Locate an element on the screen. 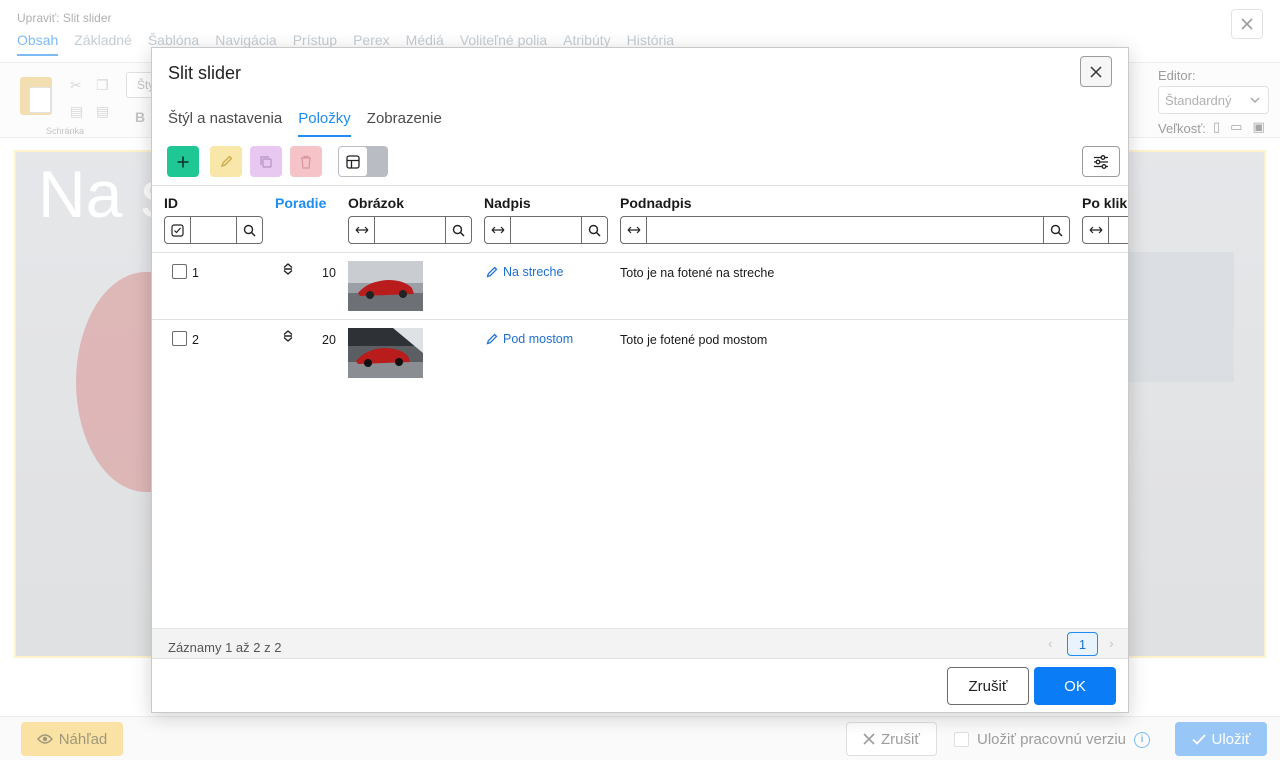 This screenshot has width=1280, height=760. on-click-filter is located at coordinates (1105, 230).